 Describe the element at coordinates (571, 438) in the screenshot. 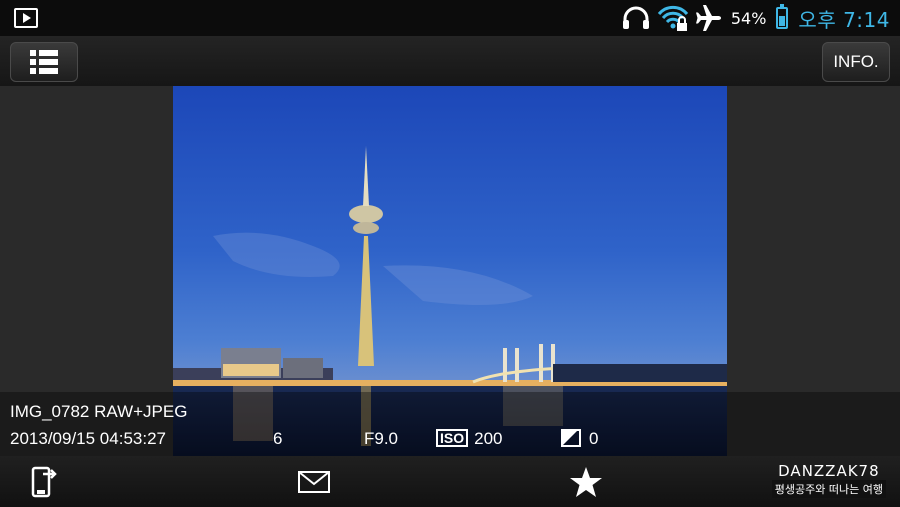

I see `exposure-compensation-icon` at that location.